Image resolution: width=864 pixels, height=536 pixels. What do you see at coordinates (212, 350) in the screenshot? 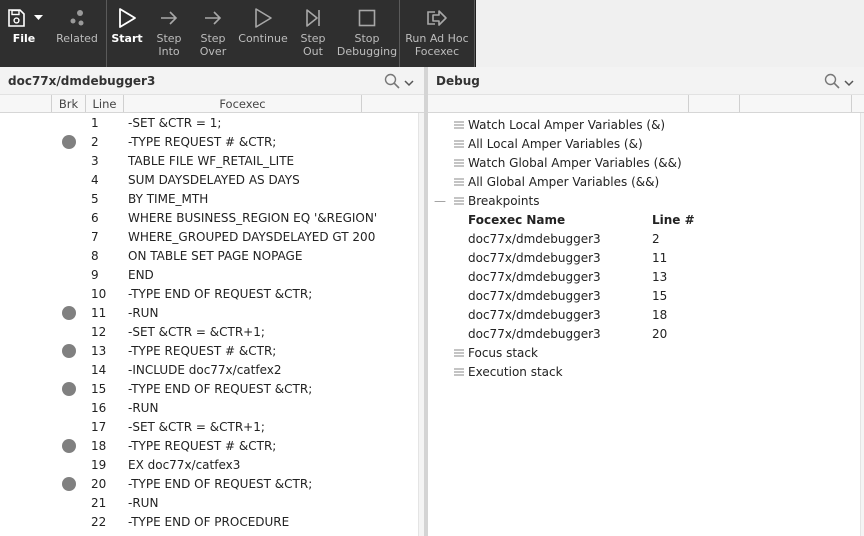
I see `code-line: 13 -TYPE REQUEST # &CTR;` at bounding box center [212, 350].